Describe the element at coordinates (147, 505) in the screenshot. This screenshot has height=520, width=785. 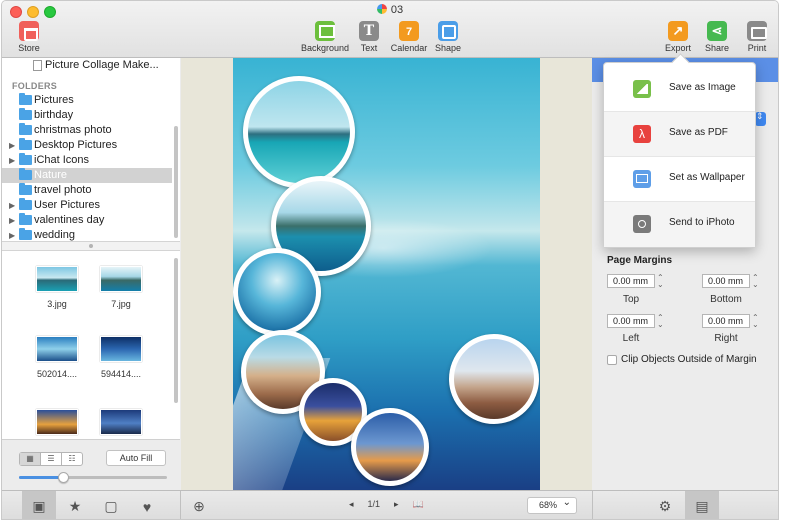
I see `clipart-tab-icon: ♥` at that location.